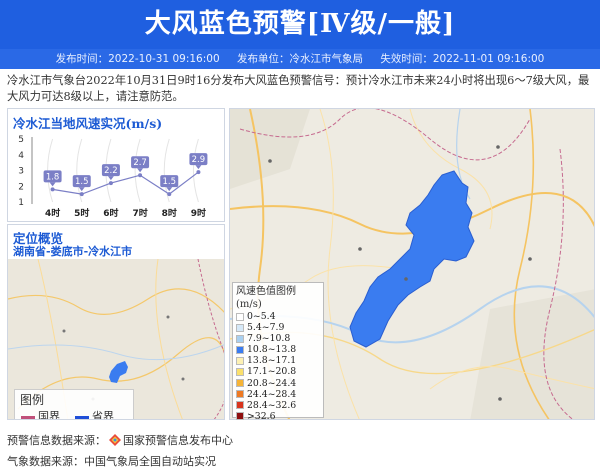 The height and width of the screenshot is (471, 600). What do you see at coordinates (56, 440) in the screenshot?
I see `warning-source-label: 预警信息数据来源：` at bounding box center [56, 440].